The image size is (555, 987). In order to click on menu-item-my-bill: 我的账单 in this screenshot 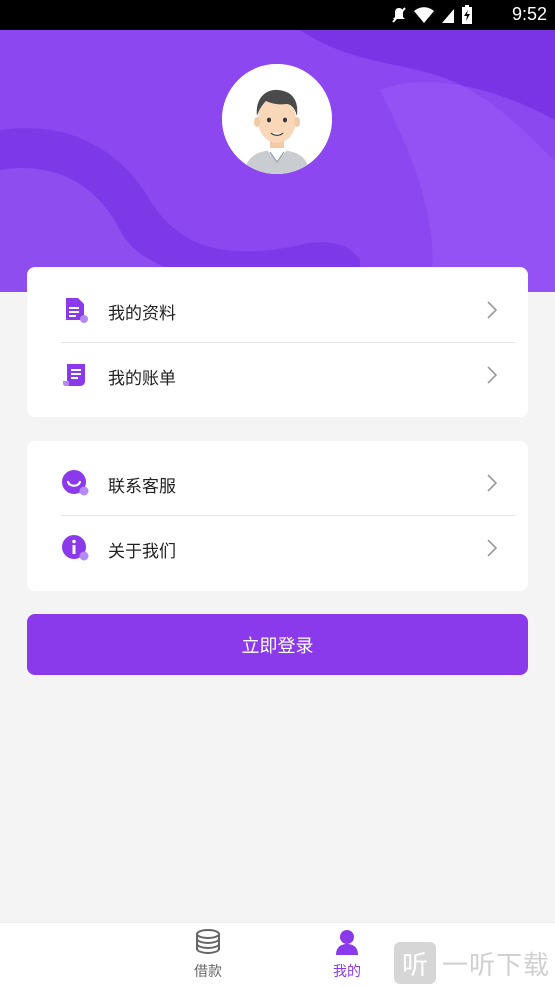, I will do `click(277, 375)`.